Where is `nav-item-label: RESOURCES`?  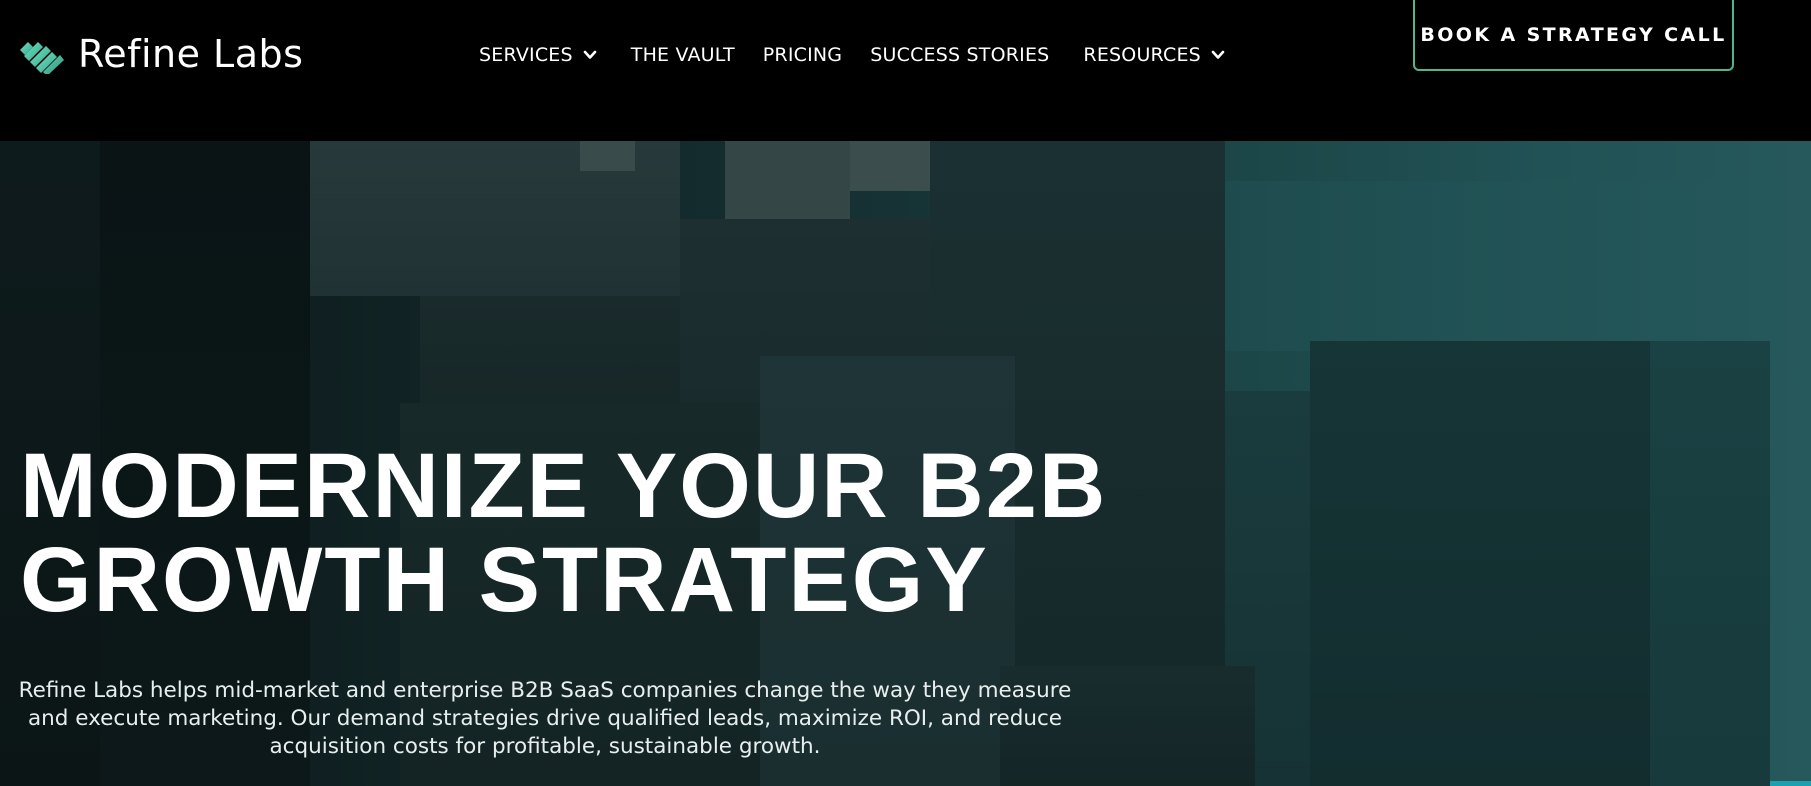
nav-item-label: RESOURCES is located at coordinates (1142, 55).